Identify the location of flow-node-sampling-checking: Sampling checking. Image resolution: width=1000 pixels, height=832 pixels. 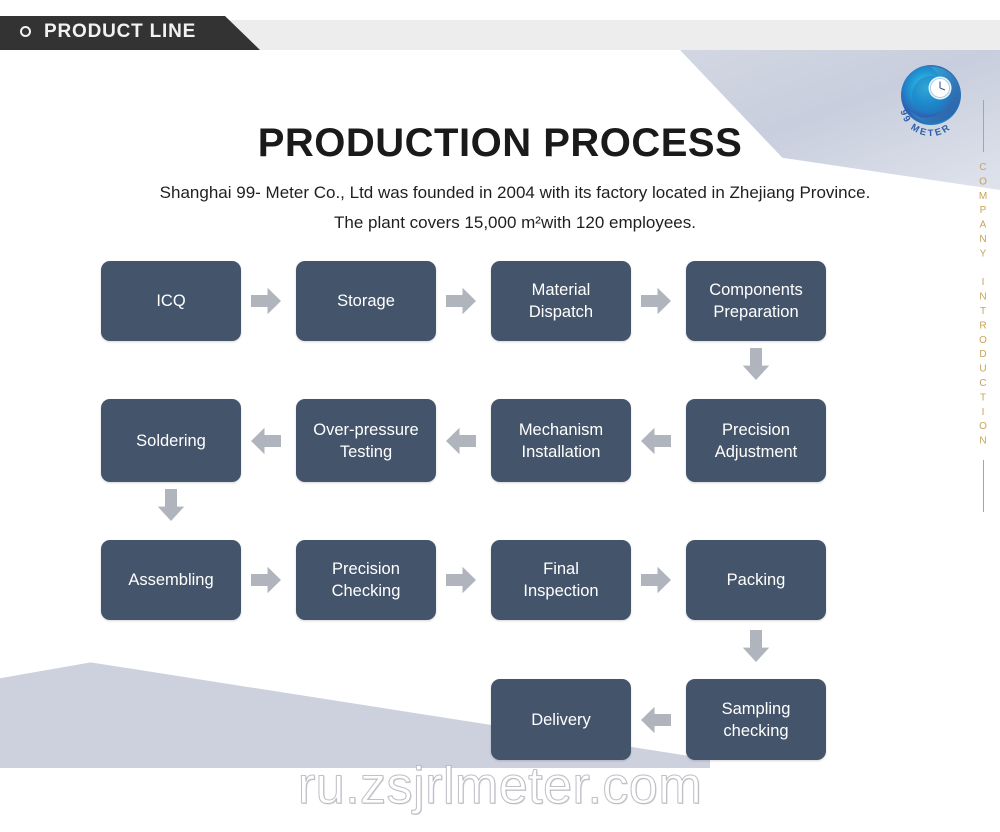
(756, 719).